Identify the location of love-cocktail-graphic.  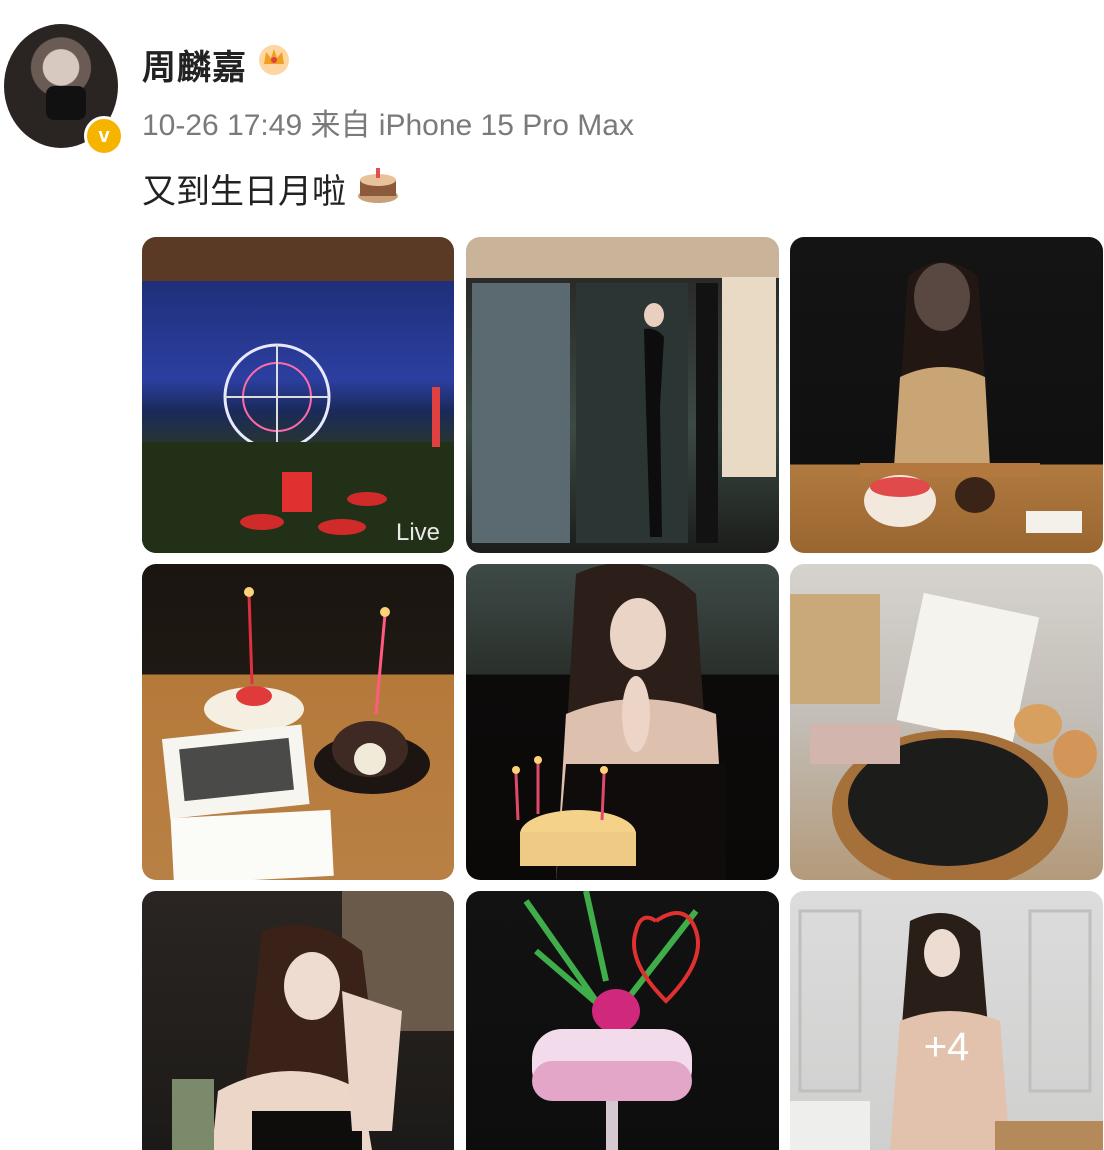
(611, 1020).